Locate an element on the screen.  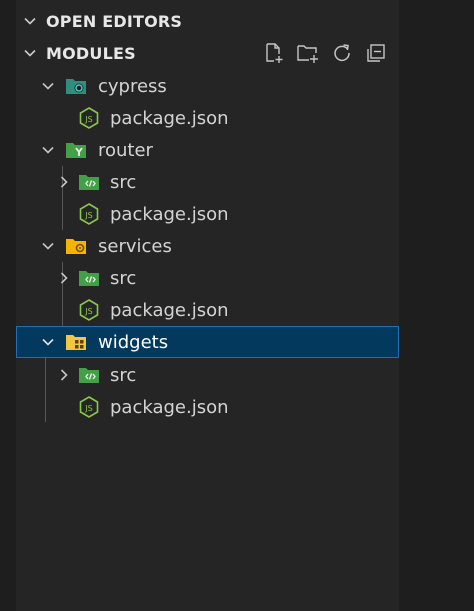
tree-folder-router: router is located at coordinates (207, 150).